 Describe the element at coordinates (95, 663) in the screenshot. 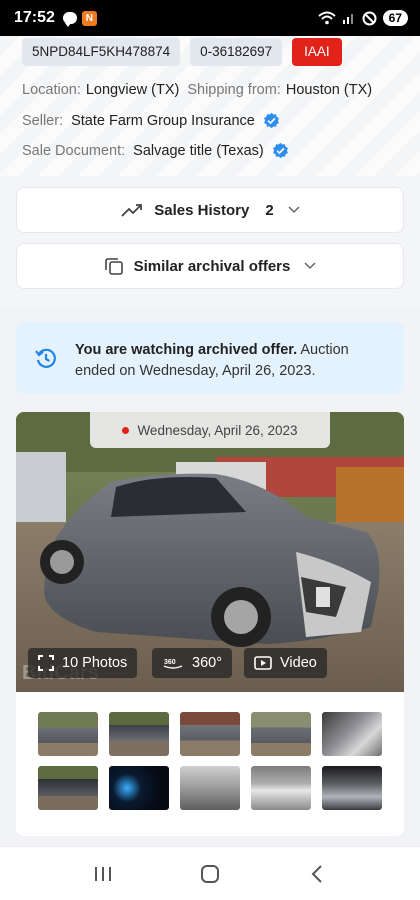

I see `photos-label: 10 Photos` at that location.